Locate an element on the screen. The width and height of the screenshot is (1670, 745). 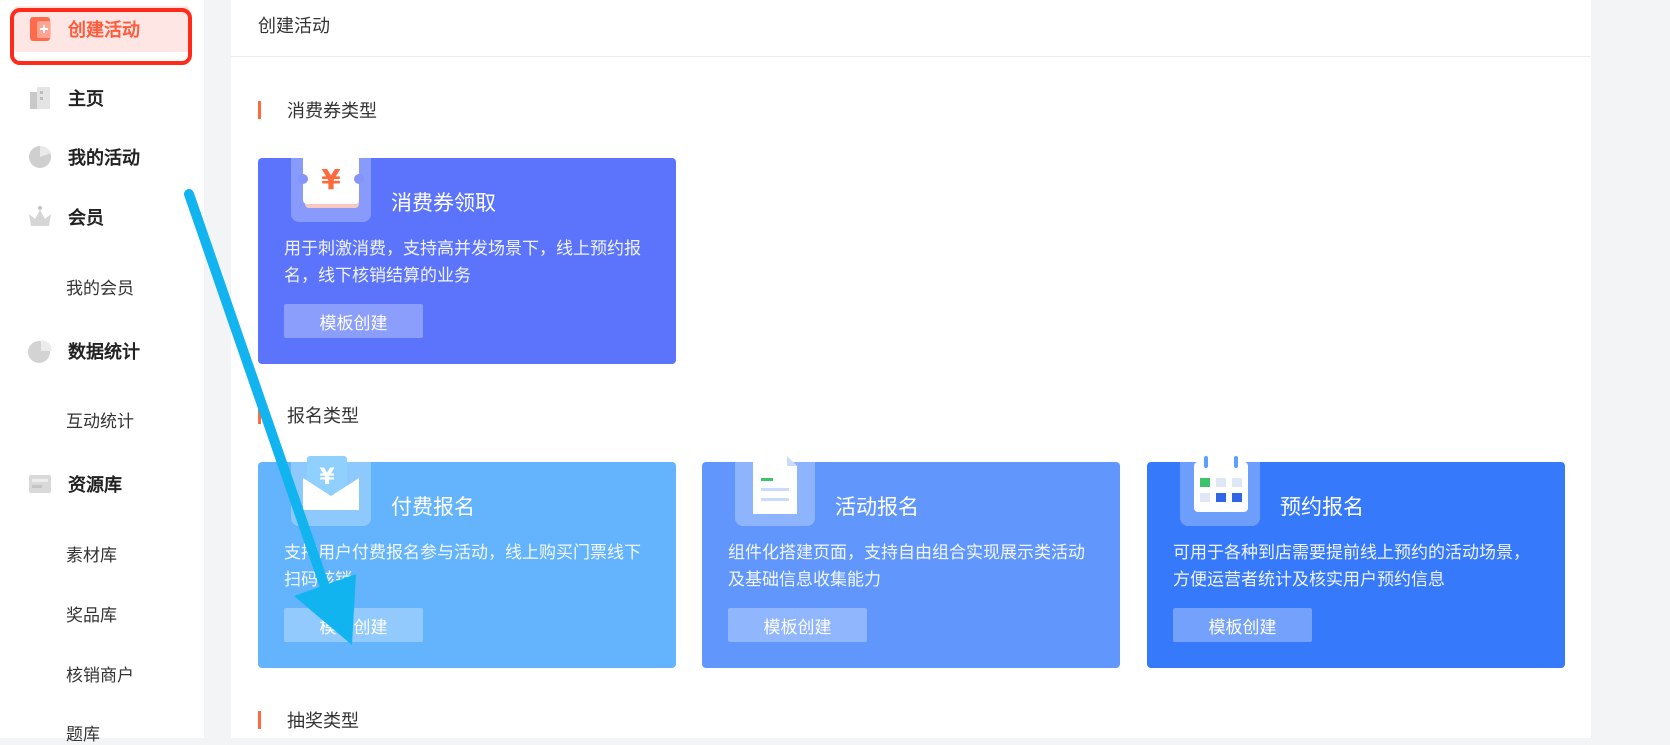
card-description: 用于刺激消费，支持高并发场景下，线上预约报名，线下核销结算的业务 is located at coordinates (462, 262).